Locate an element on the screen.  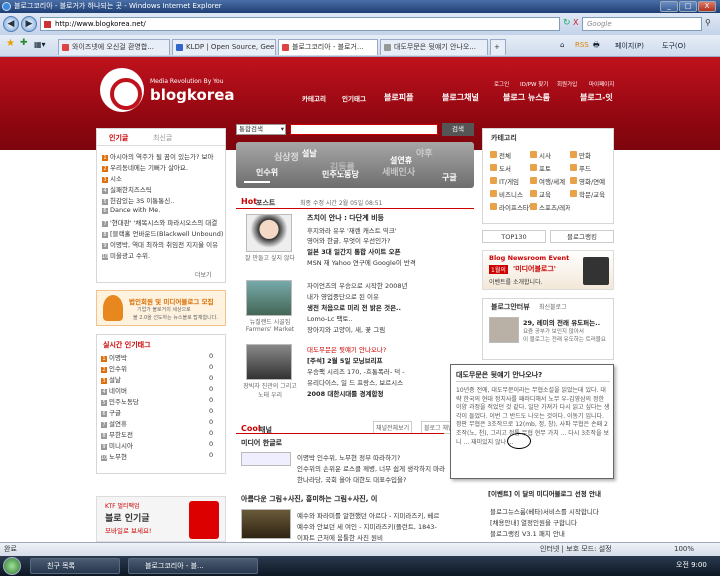
tools-menu: 도구(O) is located at coordinates (674, 46).